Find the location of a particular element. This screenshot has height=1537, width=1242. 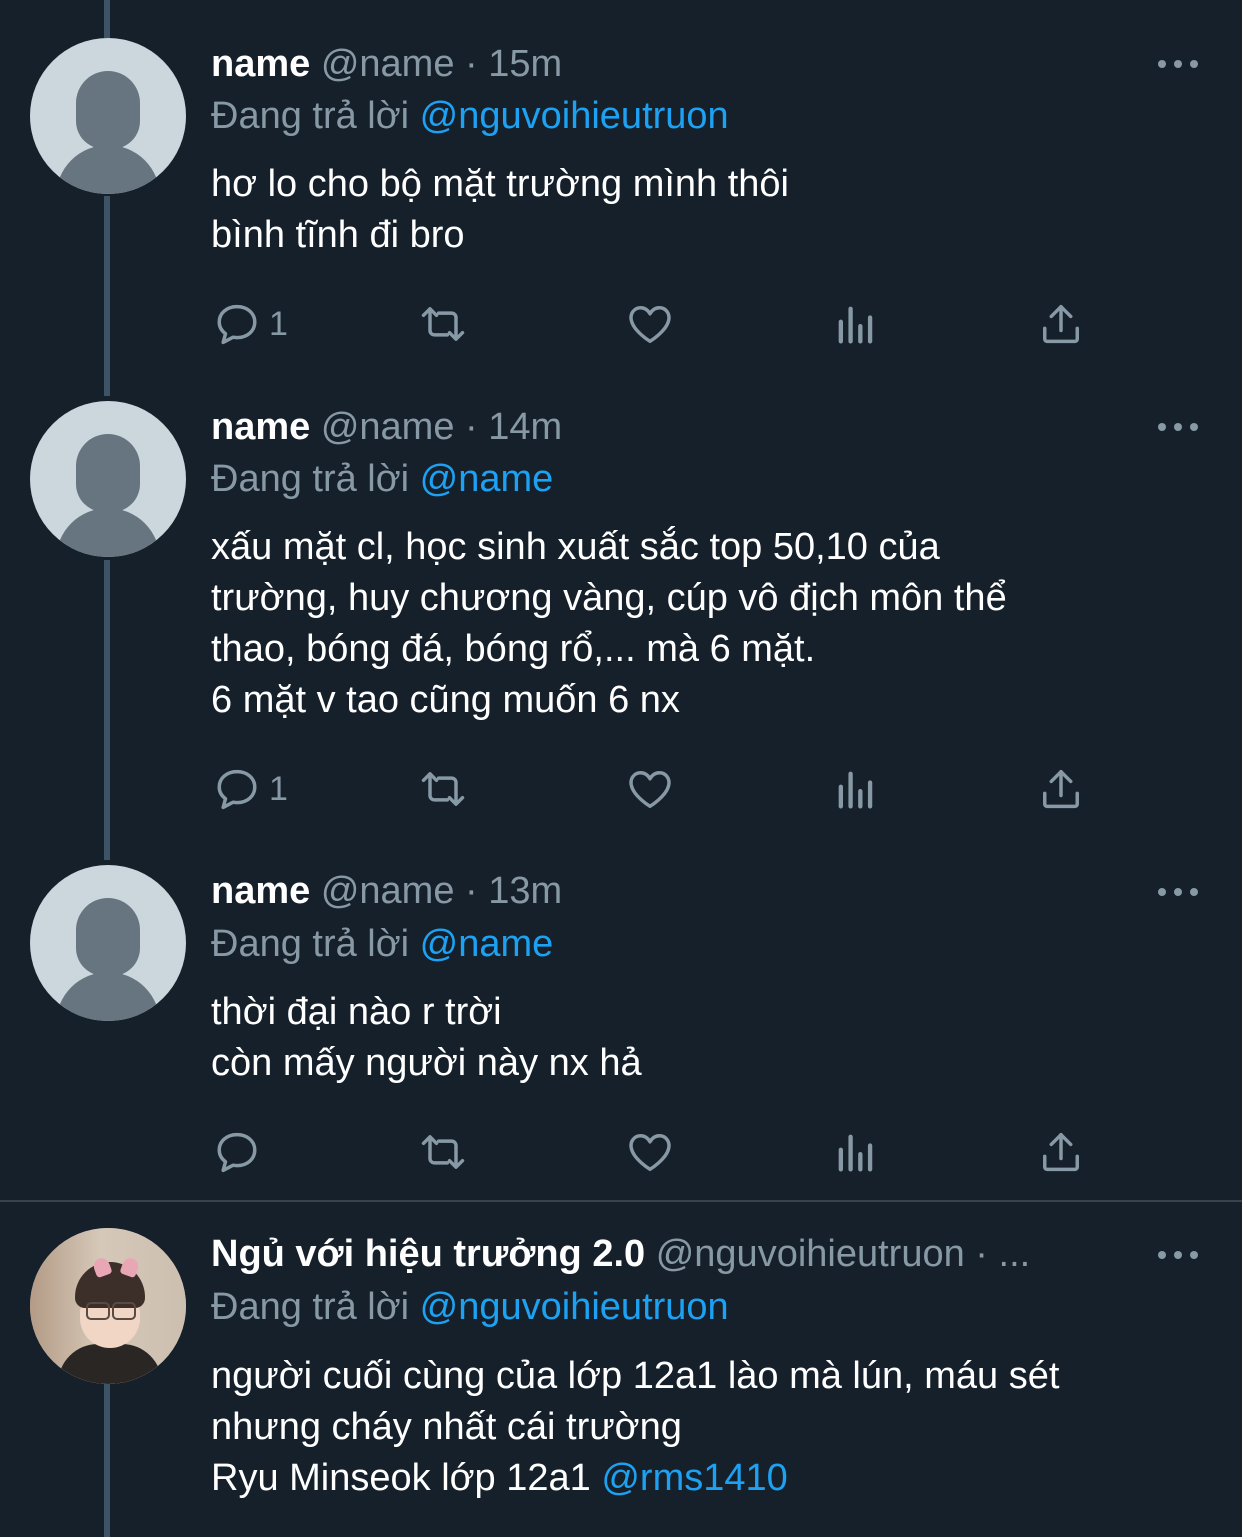

tweet-text-line: thời đại nào r trời is located at coordinates (356, 1012).